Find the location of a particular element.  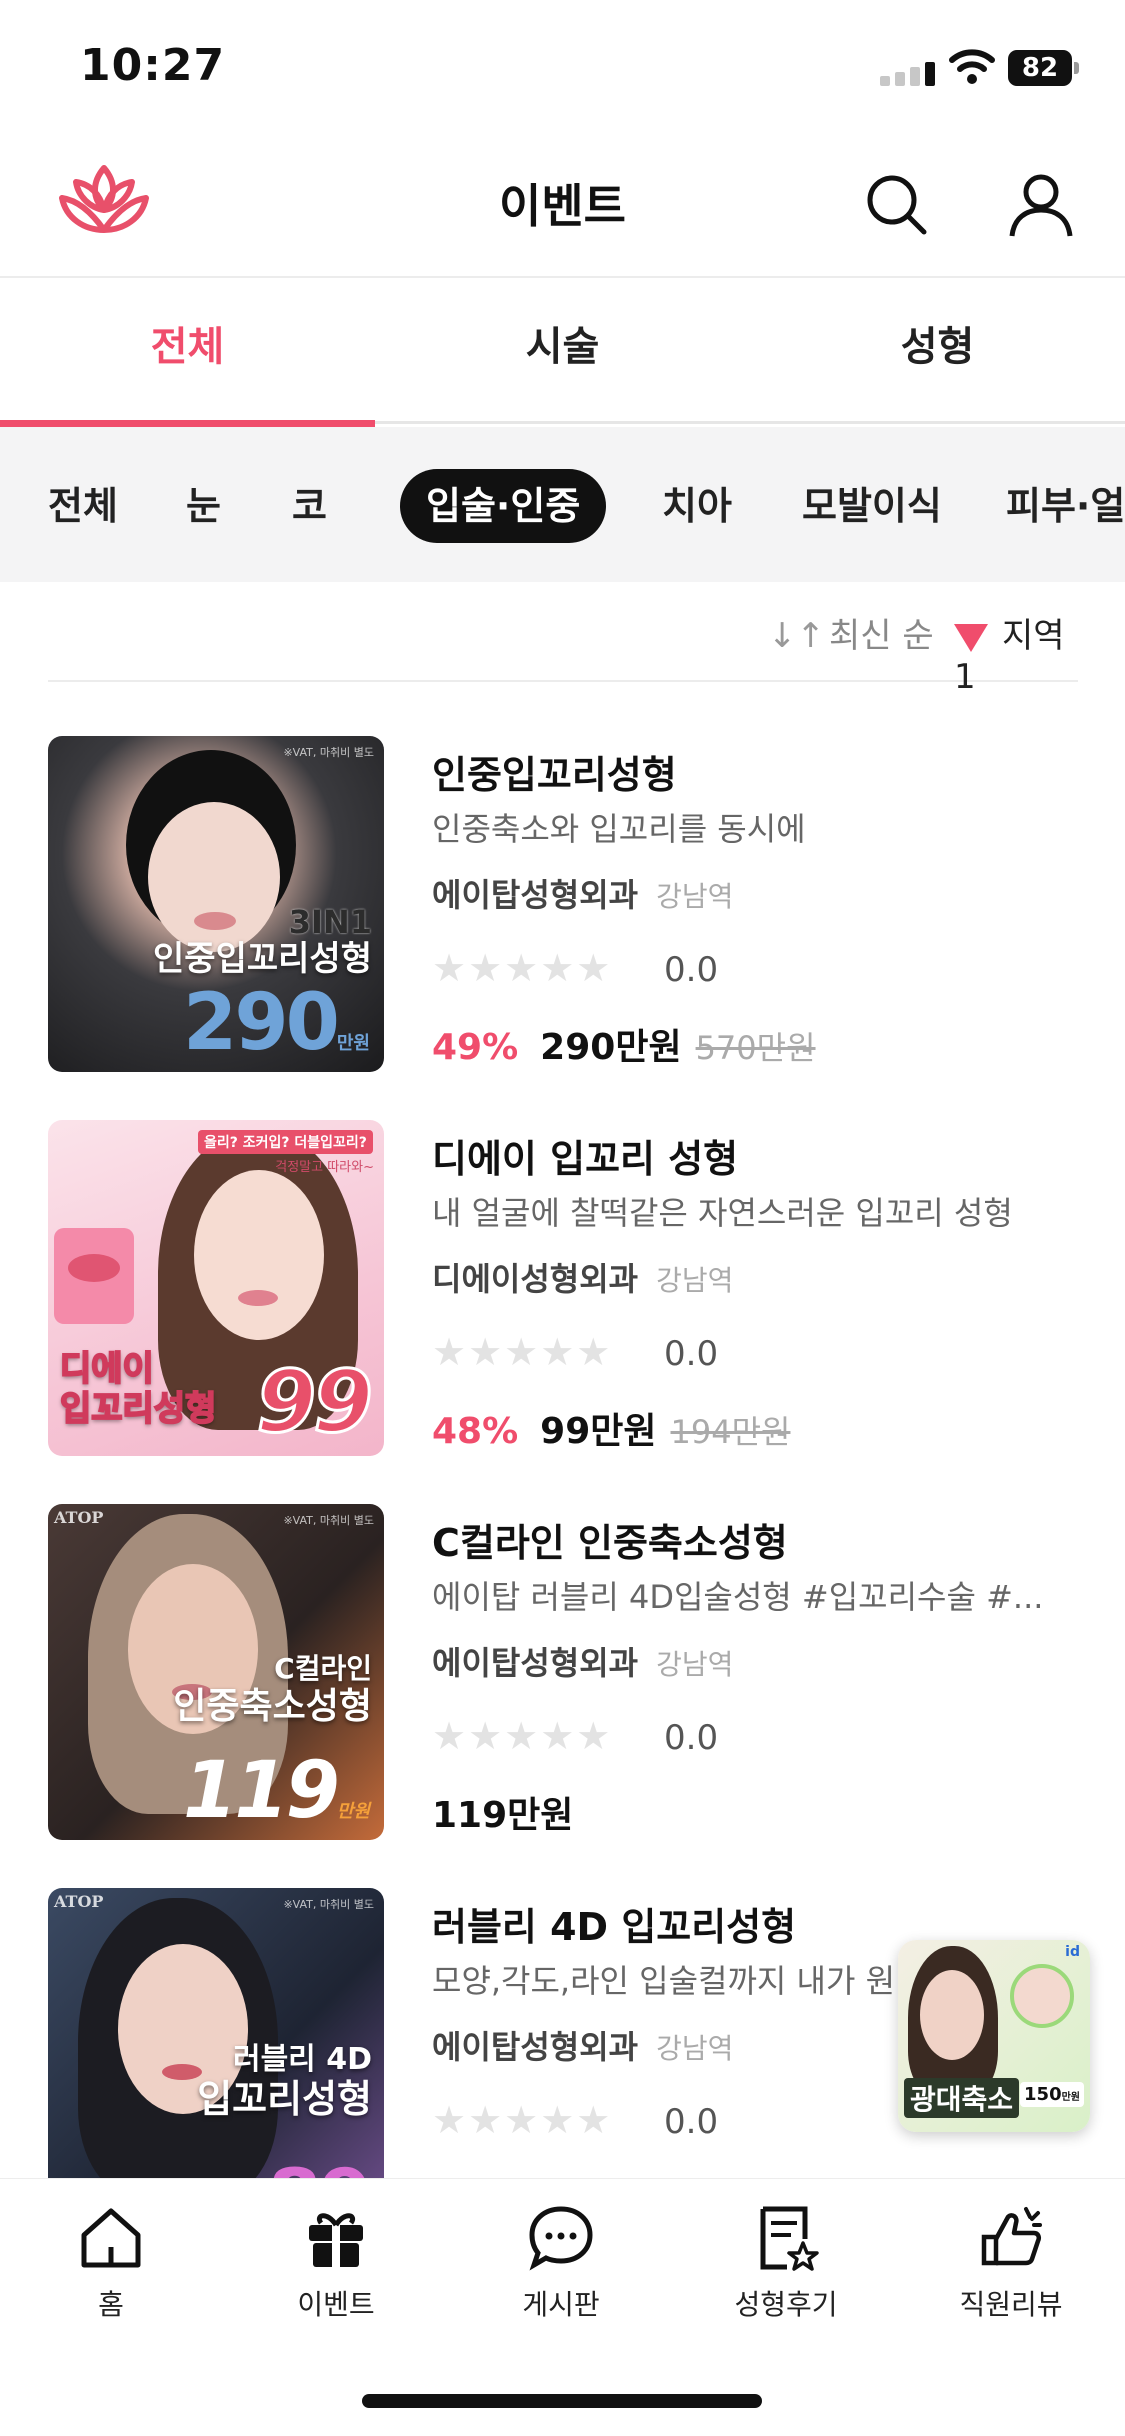

category-filter-bar: 전체 눈 코 입술·인중 치아 모발이식 피부·얼굴 is located at coordinates (562, 504).